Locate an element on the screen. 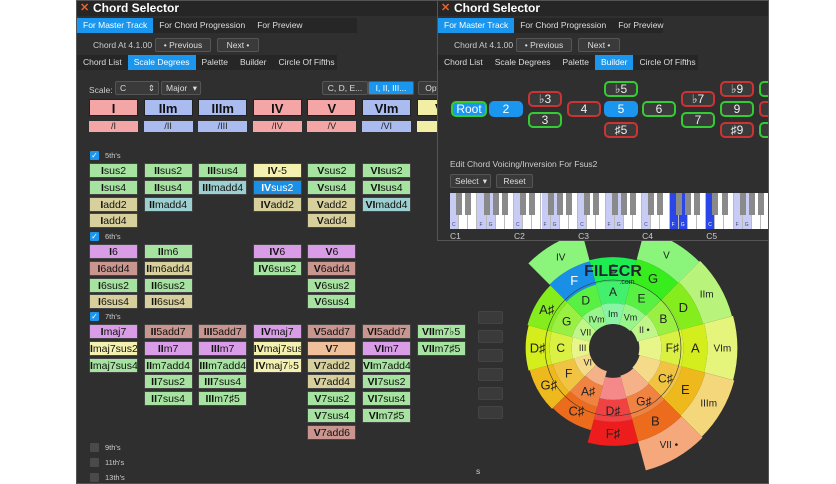  chord-button: IV6sus2 is located at coordinates (277, 268).